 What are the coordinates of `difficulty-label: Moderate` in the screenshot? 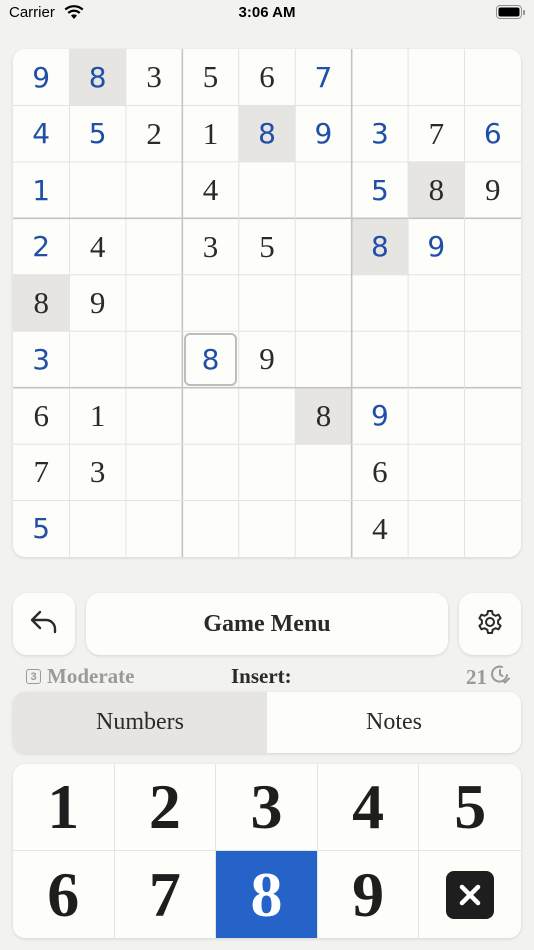 It's located at (91, 676).